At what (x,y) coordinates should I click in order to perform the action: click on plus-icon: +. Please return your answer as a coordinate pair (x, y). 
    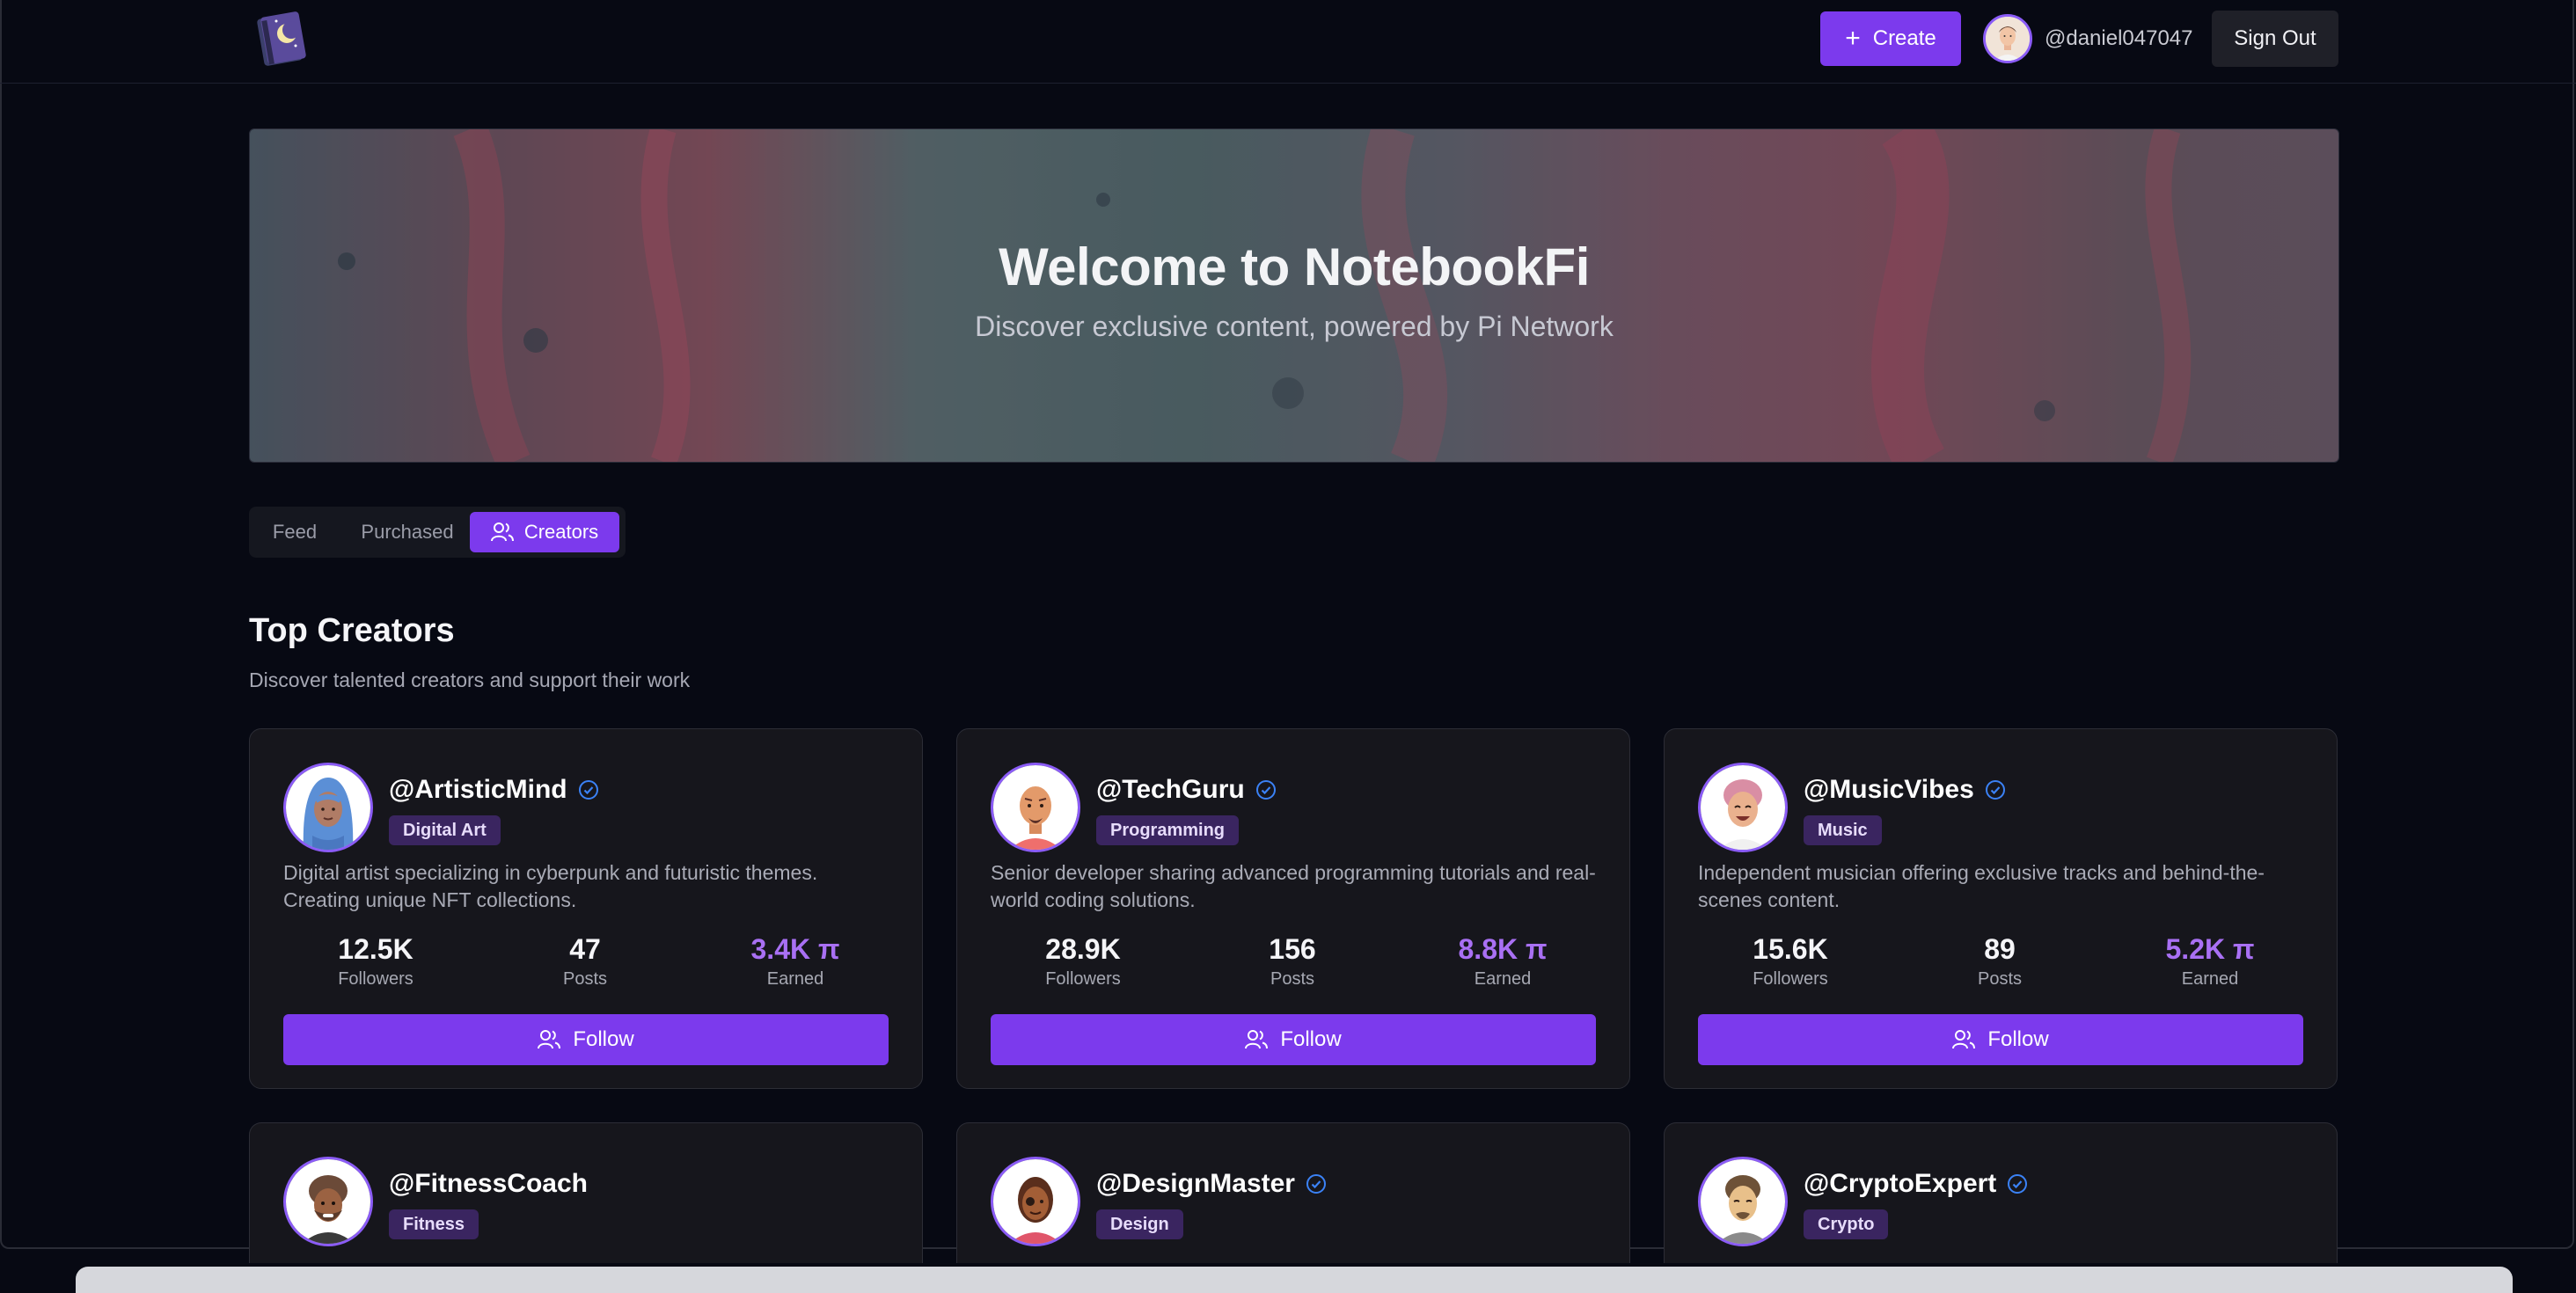
    Looking at the image, I should click on (1853, 38).